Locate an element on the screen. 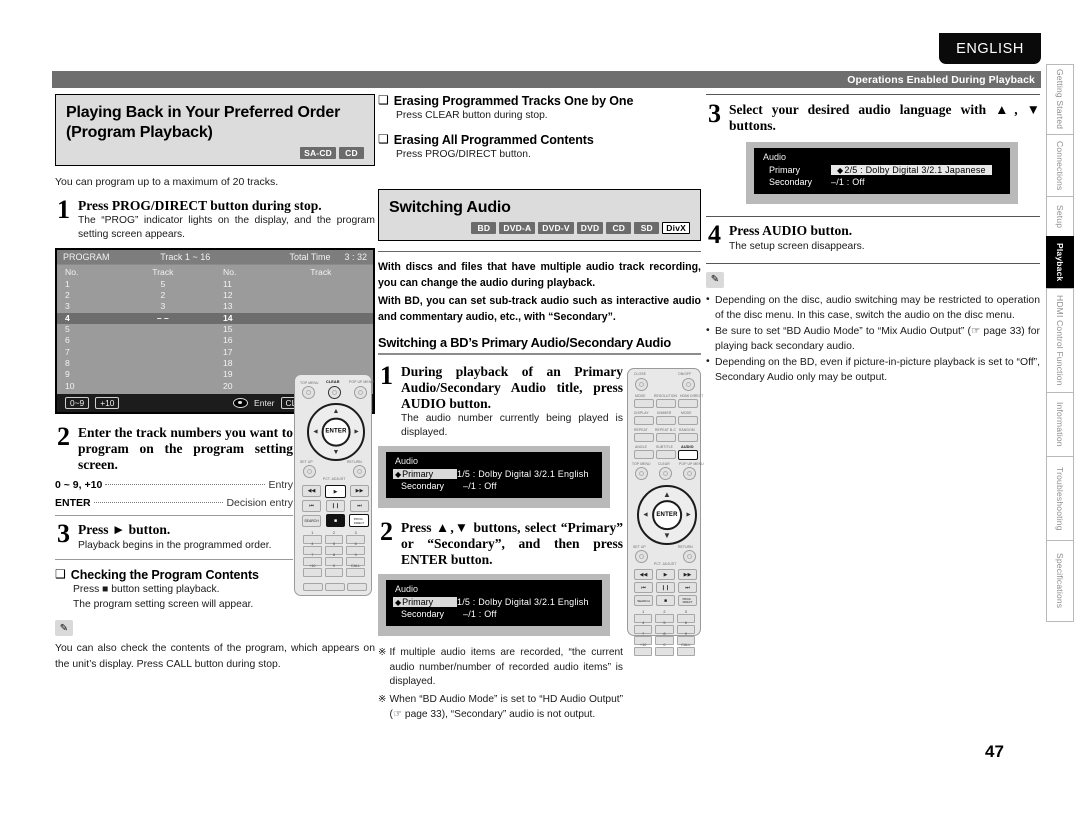 This screenshot has height=834, width=1080. program-osd-row: 3 3 13 is located at coordinates (215, 306).